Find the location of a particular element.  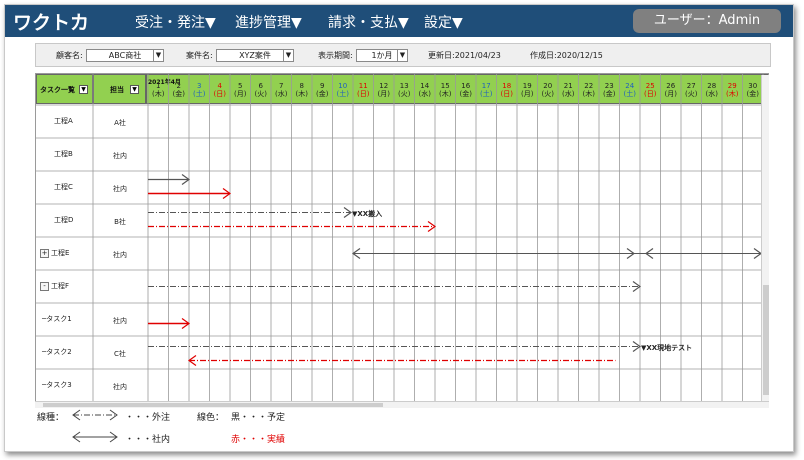

app-logo: ワクトカ is located at coordinates (51, 23).